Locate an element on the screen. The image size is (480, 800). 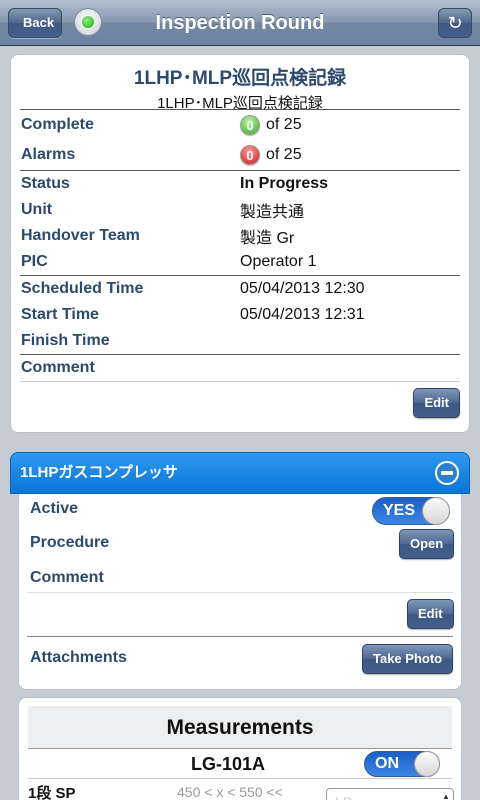
measurement-input-placeholder: LP is located at coordinates (343, 797).